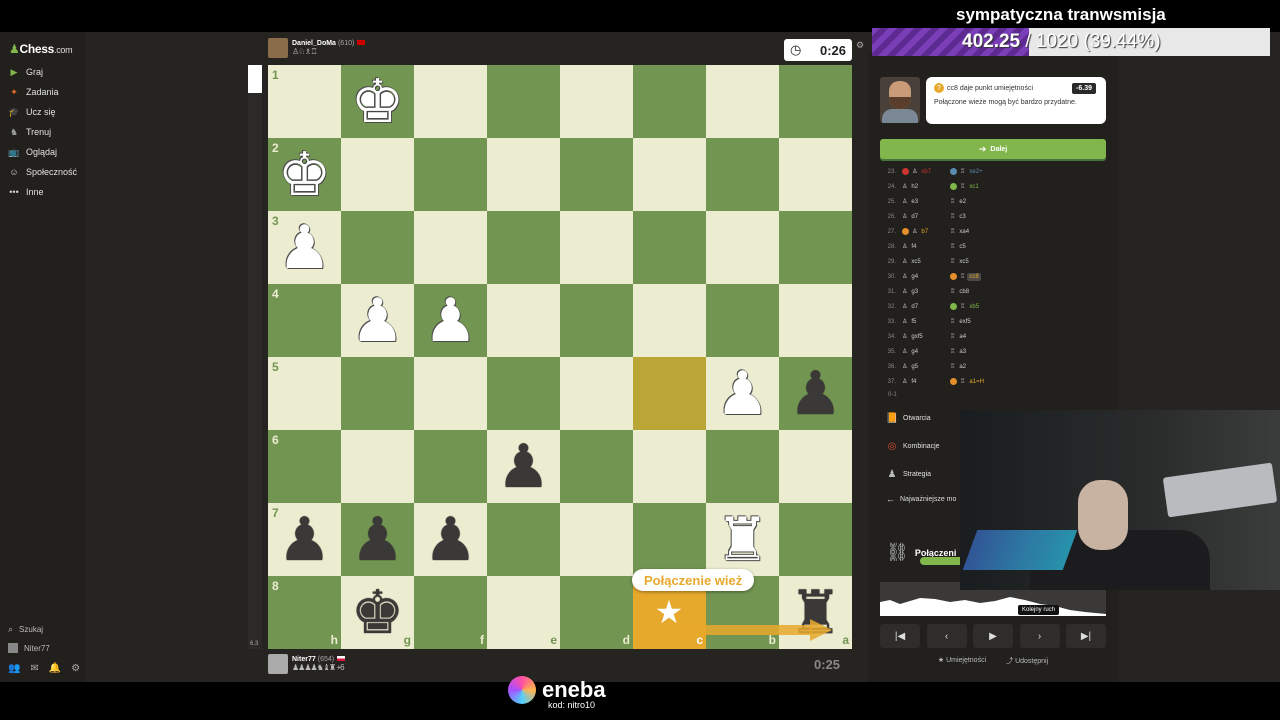 Image resolution: width=1280 pixels, height=720 pixels. What do you see at coordinates (304, 101) in the screenshot?
I see `square-h1: 1` at bounding box center [304, 101].